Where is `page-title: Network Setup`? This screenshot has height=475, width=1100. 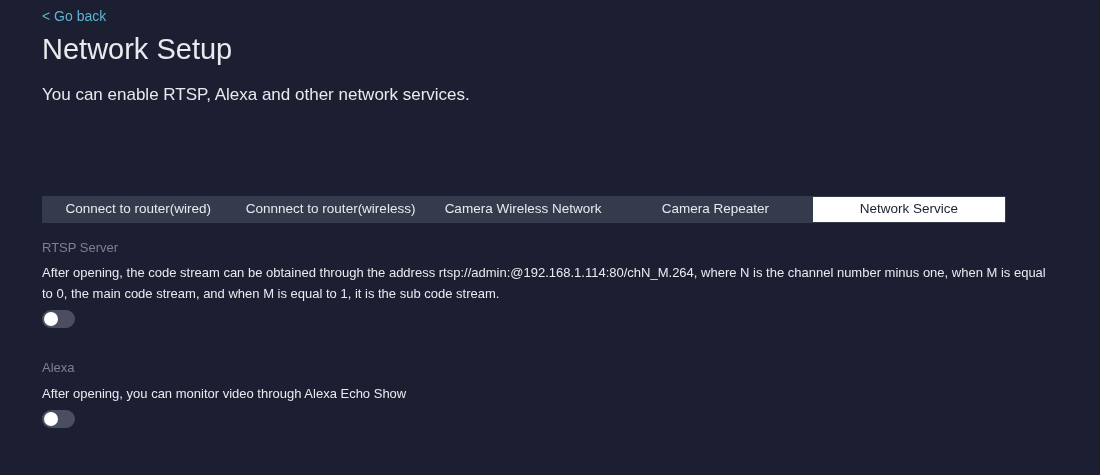 page-title: Network Setup is located at coordinates (137, 49).